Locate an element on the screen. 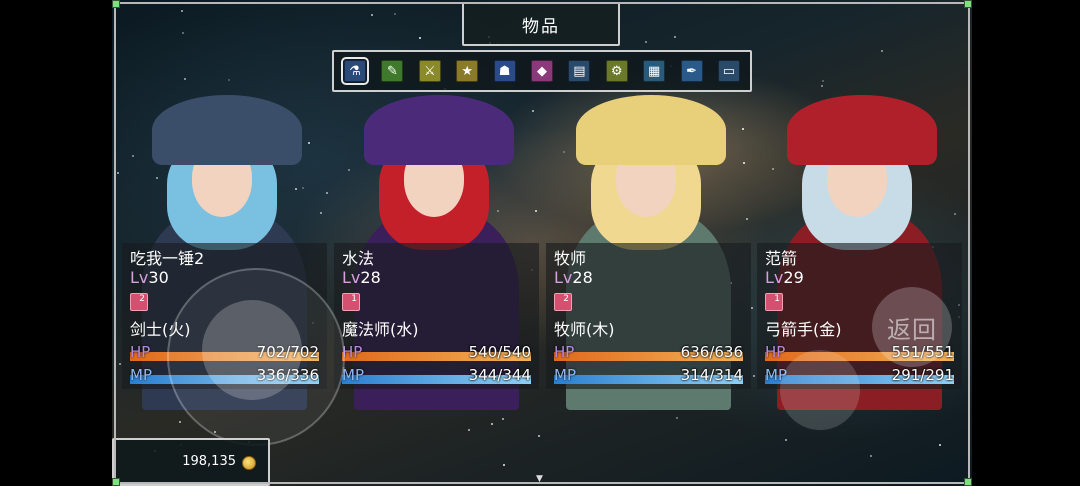 The height and width of the screenshot is (486, 1080). mp-value: 291/291 is located at coordinates (922, 375).